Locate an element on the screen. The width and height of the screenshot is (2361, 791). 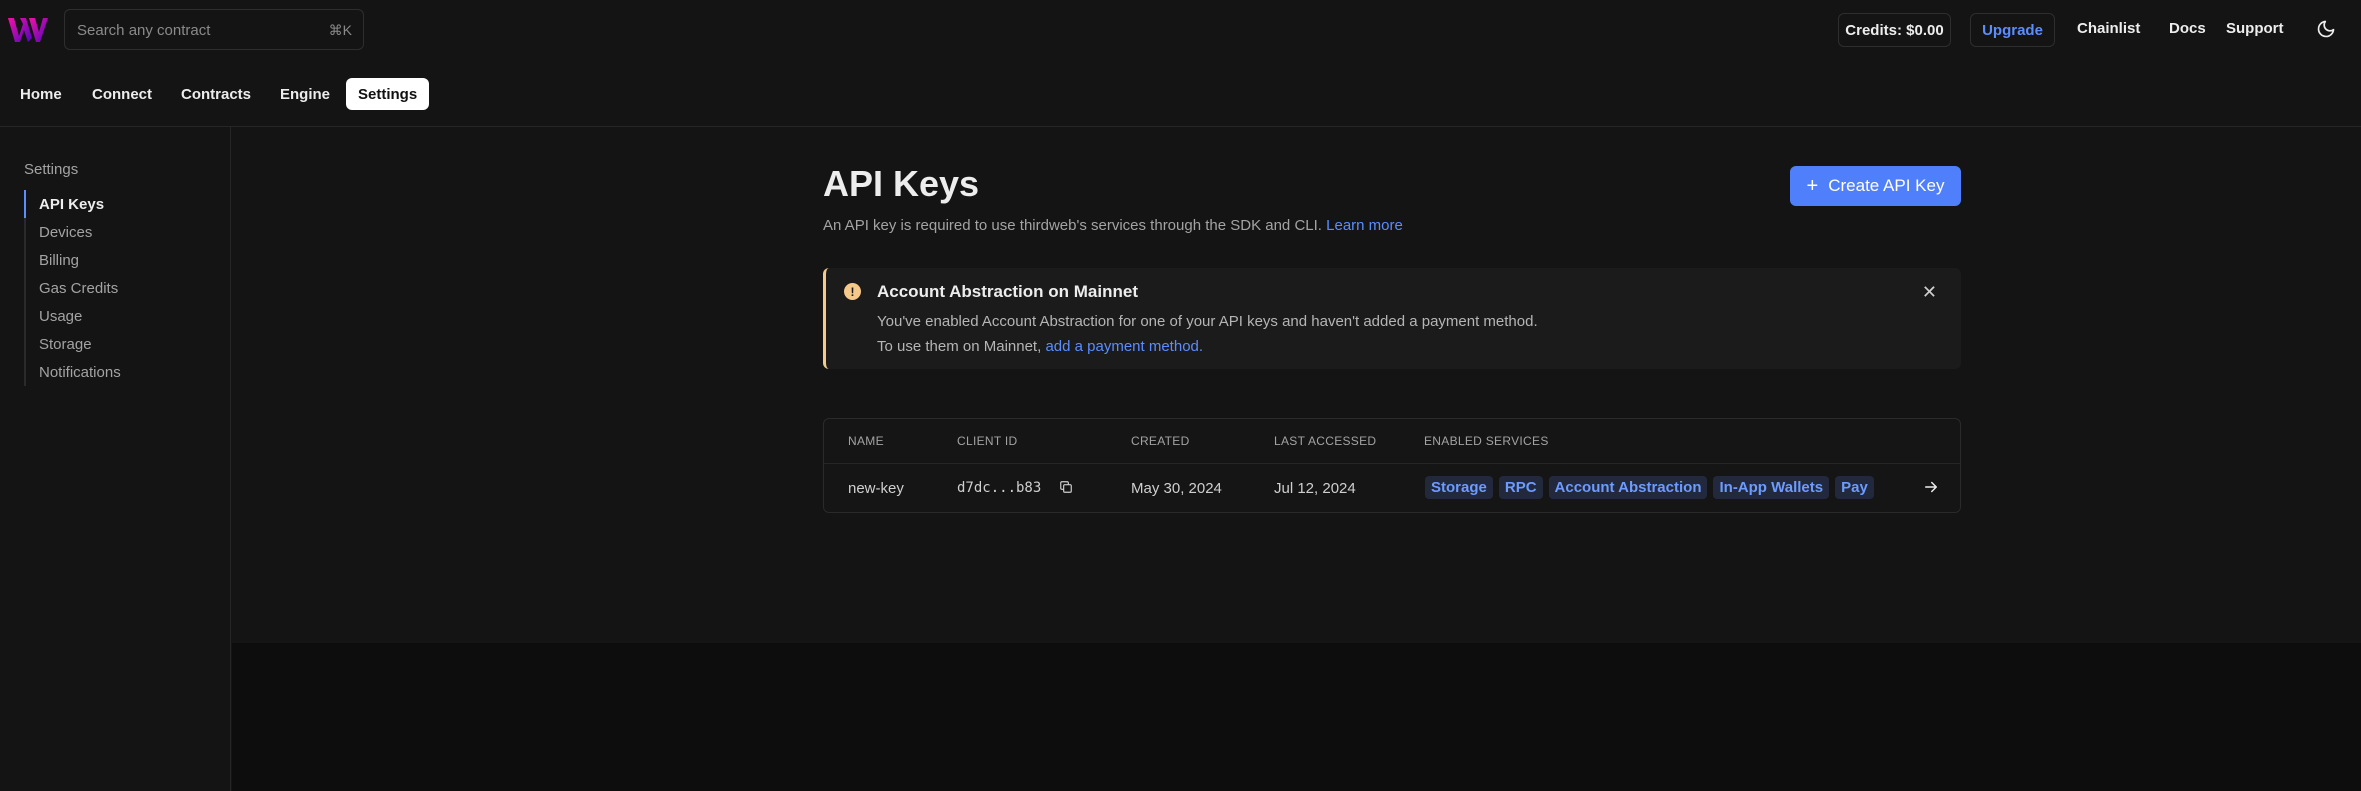
upgrade-button: Upgrade is located at coordinates (2012, 30).